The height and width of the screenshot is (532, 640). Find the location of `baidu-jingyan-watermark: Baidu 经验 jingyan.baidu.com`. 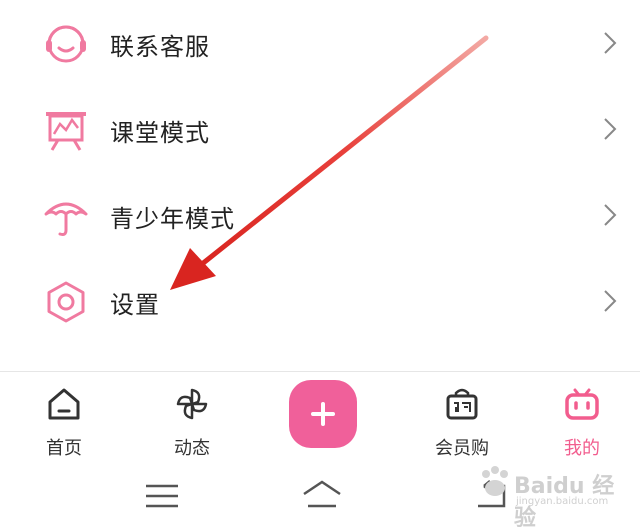

baidu-jingyan-watermark: Baidu 经验 jingyan.baidu.com is located at coordinates (552, 493).